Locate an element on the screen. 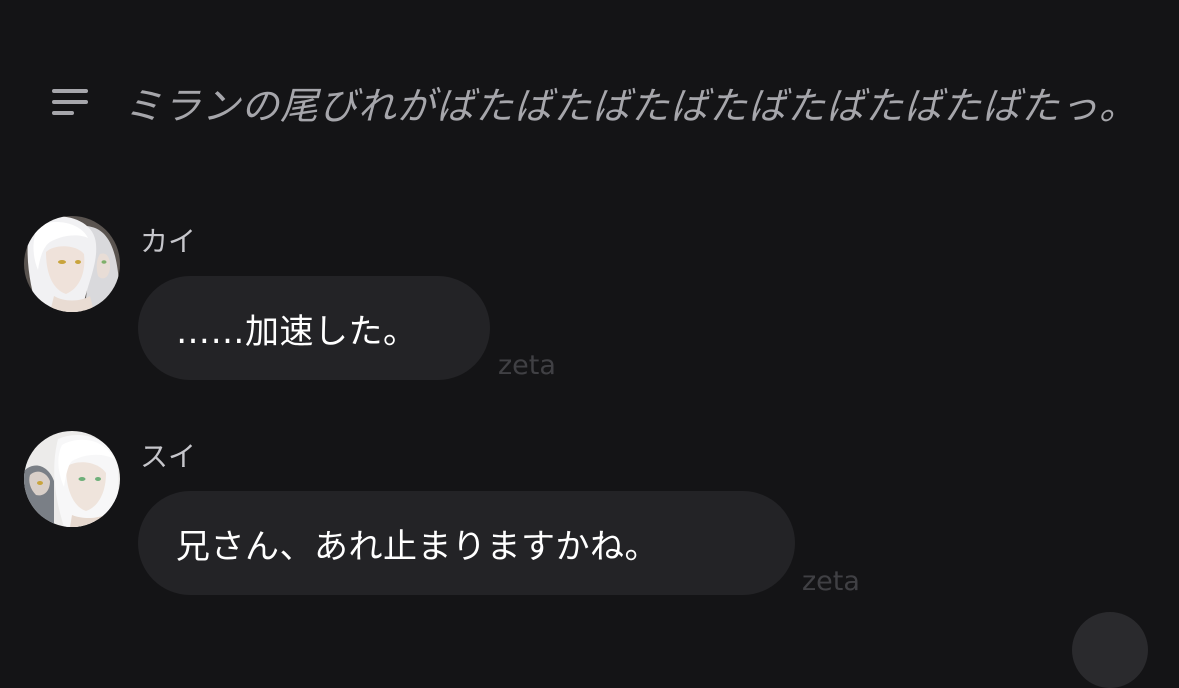 Image resolution: width=1179 pixels, height=688 pixels. narration-row: ミランの尾びれがばたばたばたばたばたばたばたばたっ。 is located at coordinates (595, 102).